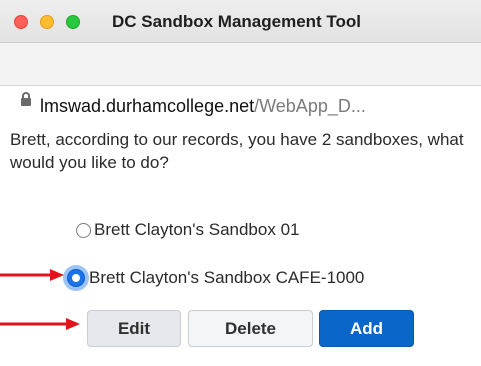 Image resolution: width=481 pixels, height=366 pixels. I want to click on sandbox-option-label: Brett Clayton's Sandbox 01, so click(197, 229).